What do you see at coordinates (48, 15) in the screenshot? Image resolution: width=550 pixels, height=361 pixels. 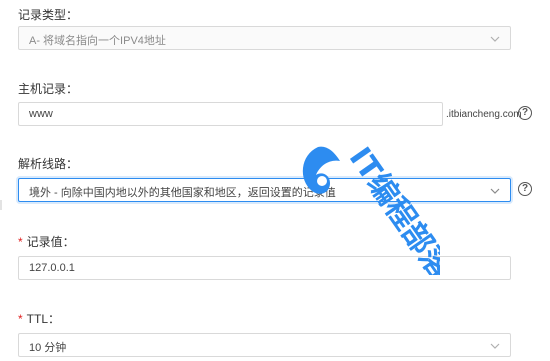 I see `record-type-label: 记录类型：` at bounding box center [48, 15].